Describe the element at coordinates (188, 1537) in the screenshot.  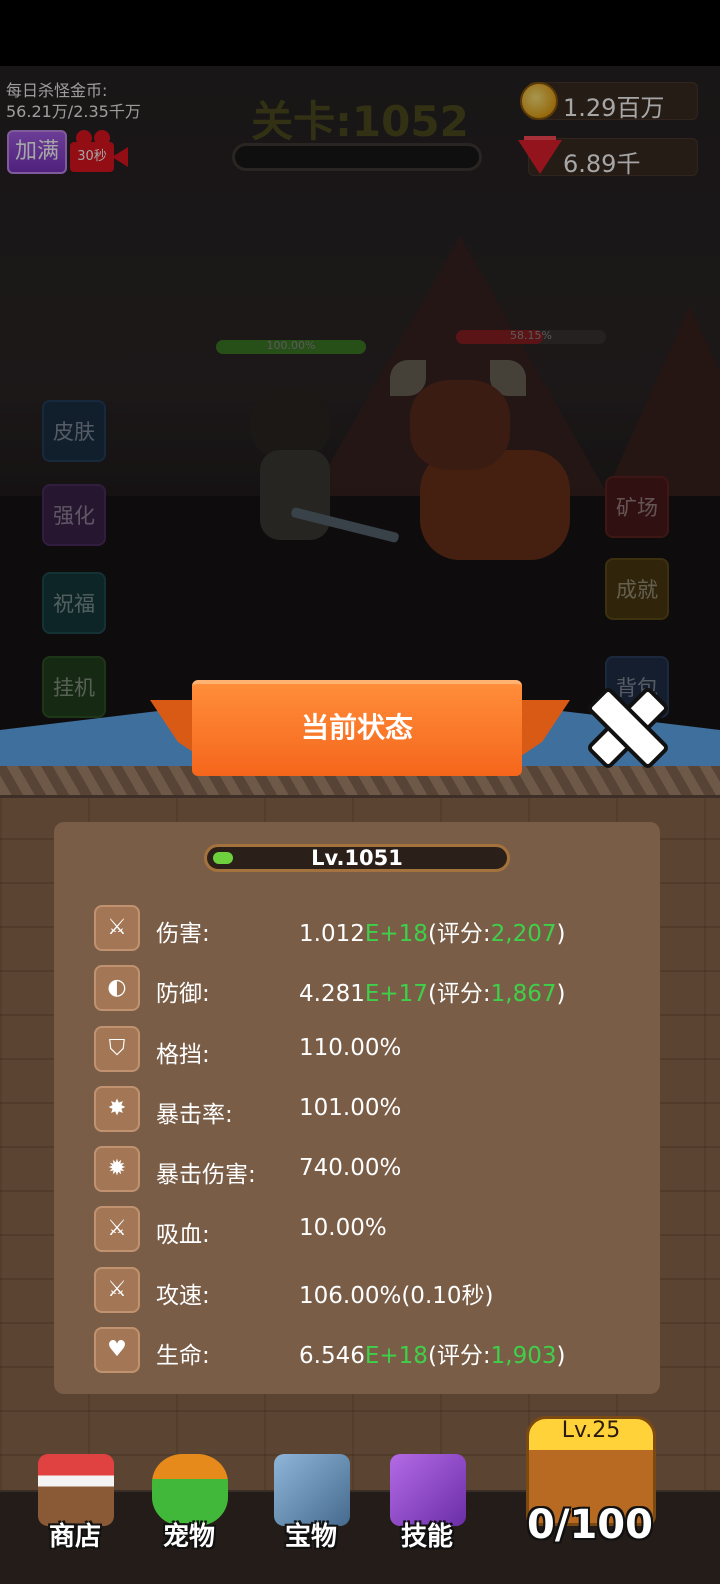
I see `nav-pet-label: 宠物` at that location.